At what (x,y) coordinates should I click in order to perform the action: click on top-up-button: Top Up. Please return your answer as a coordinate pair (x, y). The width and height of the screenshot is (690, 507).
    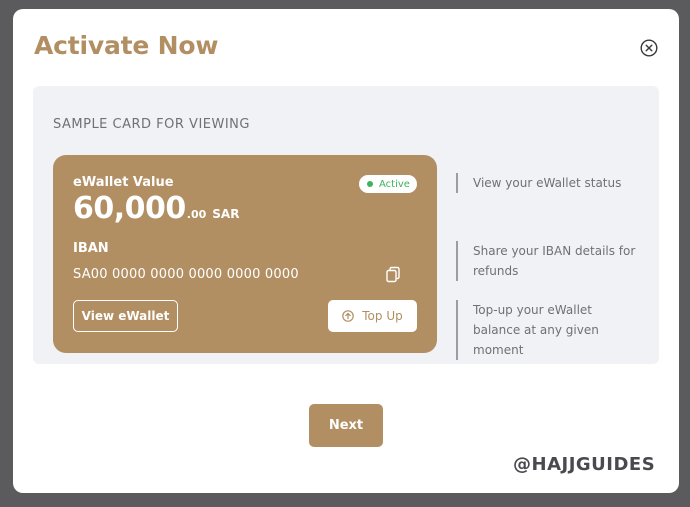
    Looking at the image, I should click on (372, 316).